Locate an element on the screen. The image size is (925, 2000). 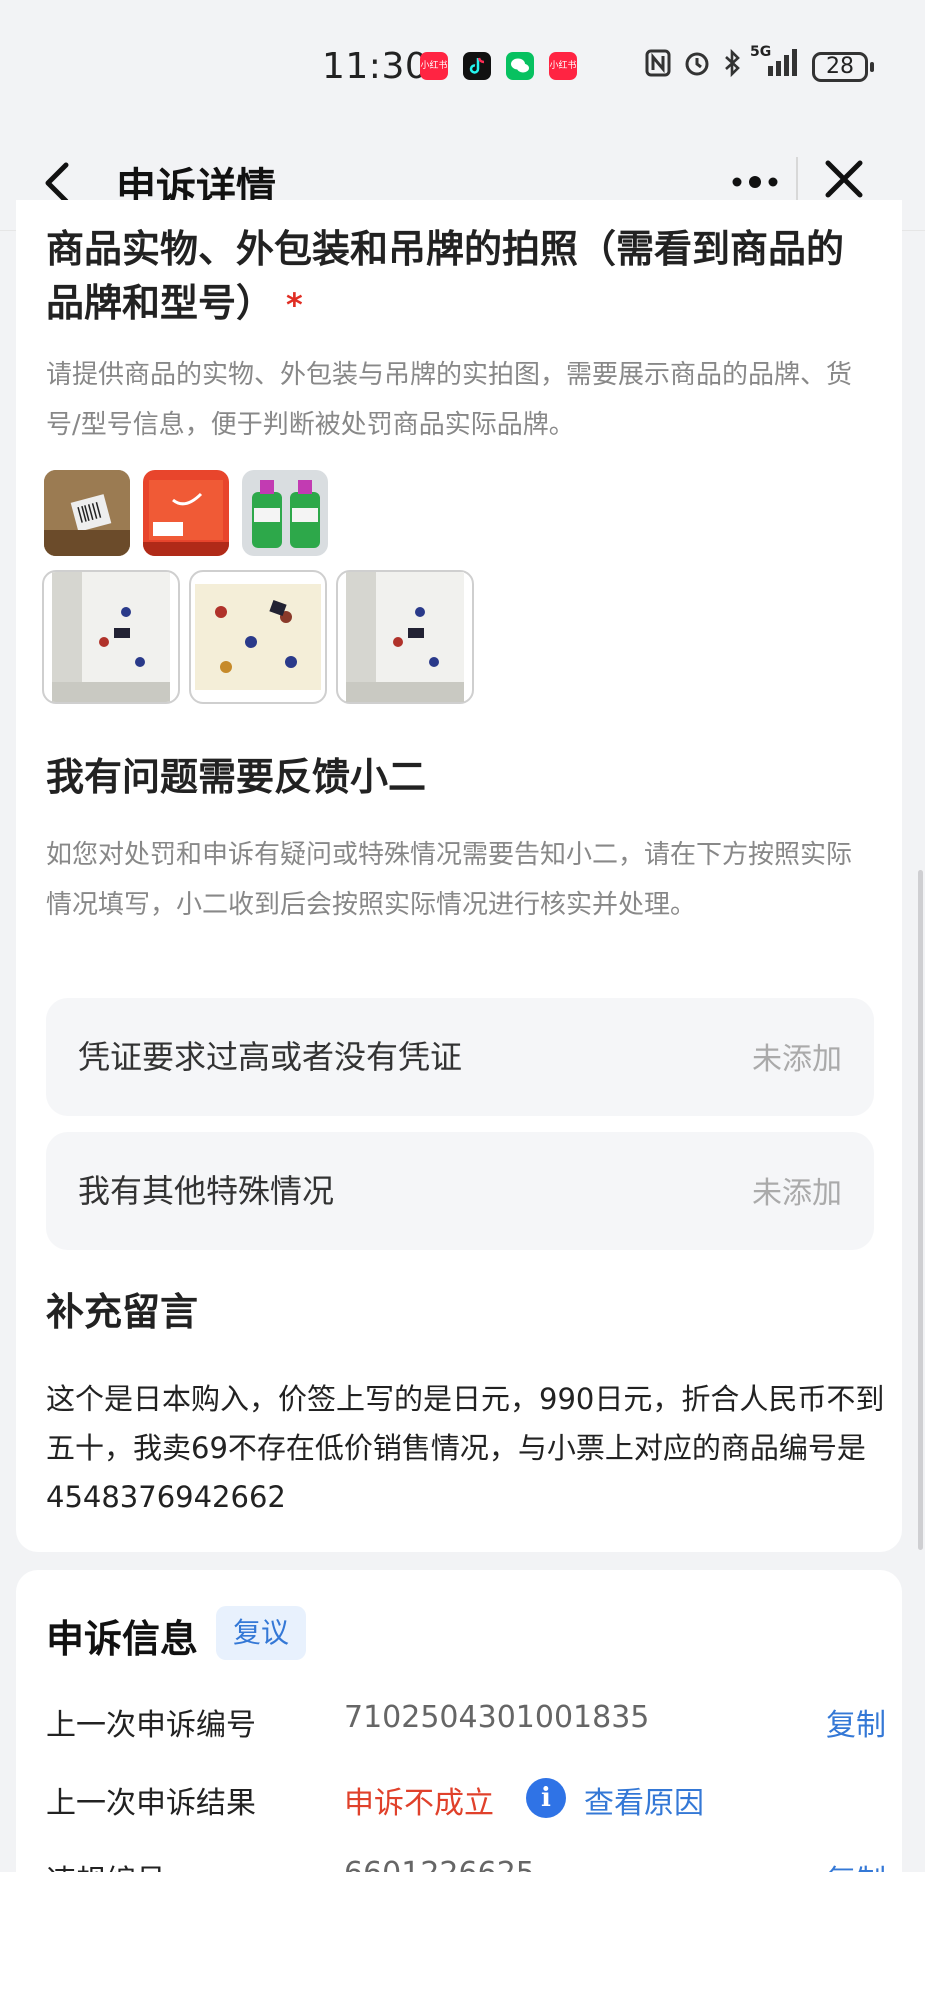
review-badge: 复议 is located at coordinates (261, 1633).